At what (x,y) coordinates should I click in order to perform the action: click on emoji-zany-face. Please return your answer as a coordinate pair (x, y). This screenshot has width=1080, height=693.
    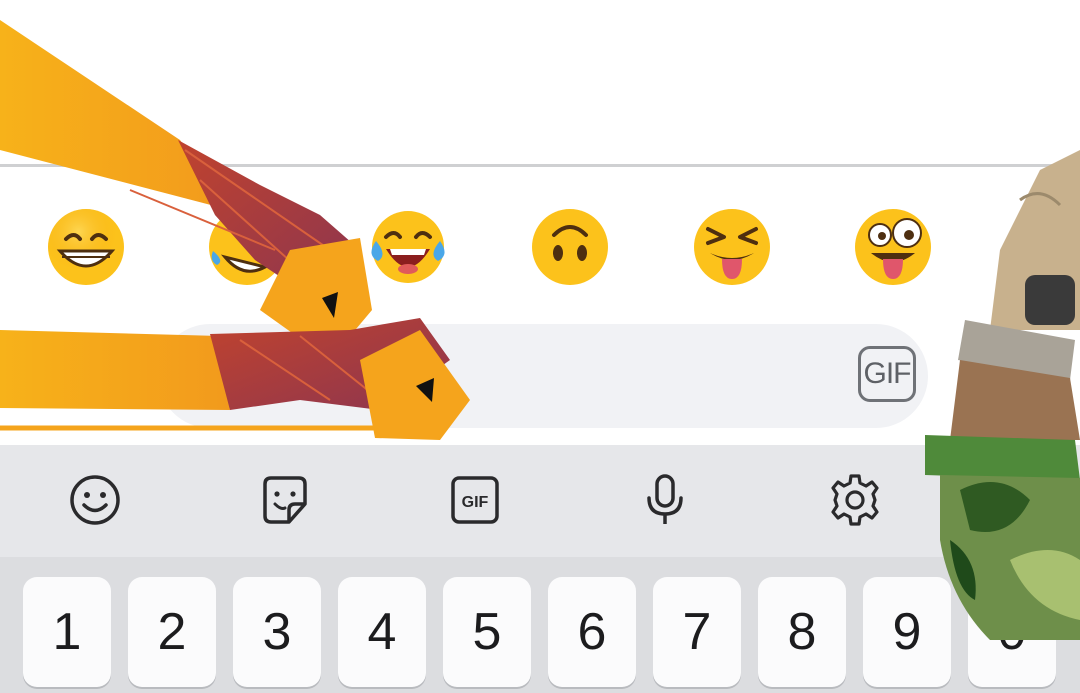
    Looking at the image, I should click on (893, 247).